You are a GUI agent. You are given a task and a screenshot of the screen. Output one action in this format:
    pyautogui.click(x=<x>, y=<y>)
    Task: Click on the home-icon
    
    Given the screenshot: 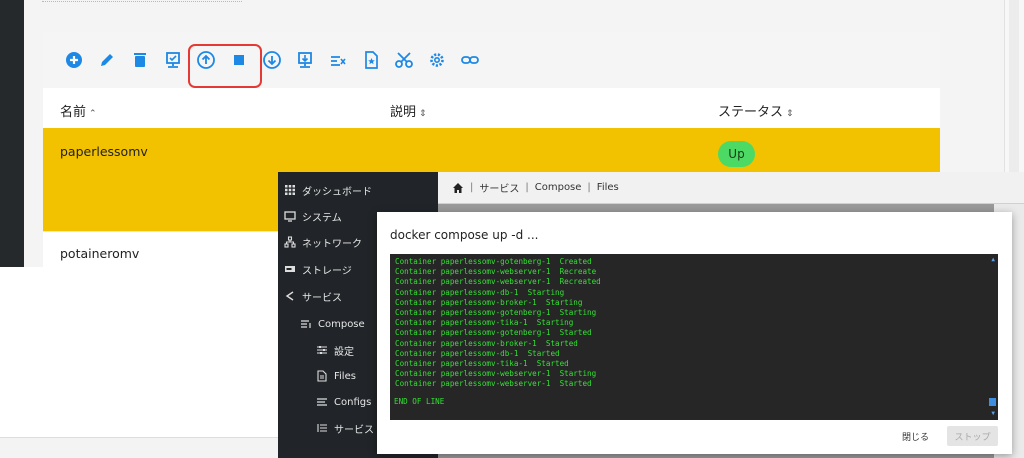 What is the action you would take?
    pyautogui.click(x=458, y=188)
    